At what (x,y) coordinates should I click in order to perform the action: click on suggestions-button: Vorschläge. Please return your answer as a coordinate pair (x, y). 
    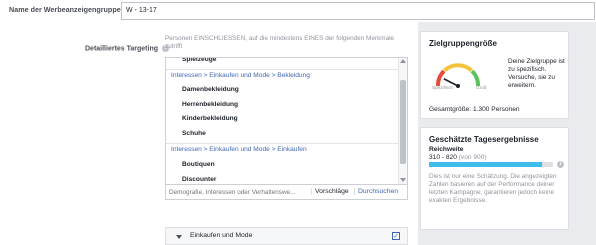
    Looking at the image, I should click on (330, 191).